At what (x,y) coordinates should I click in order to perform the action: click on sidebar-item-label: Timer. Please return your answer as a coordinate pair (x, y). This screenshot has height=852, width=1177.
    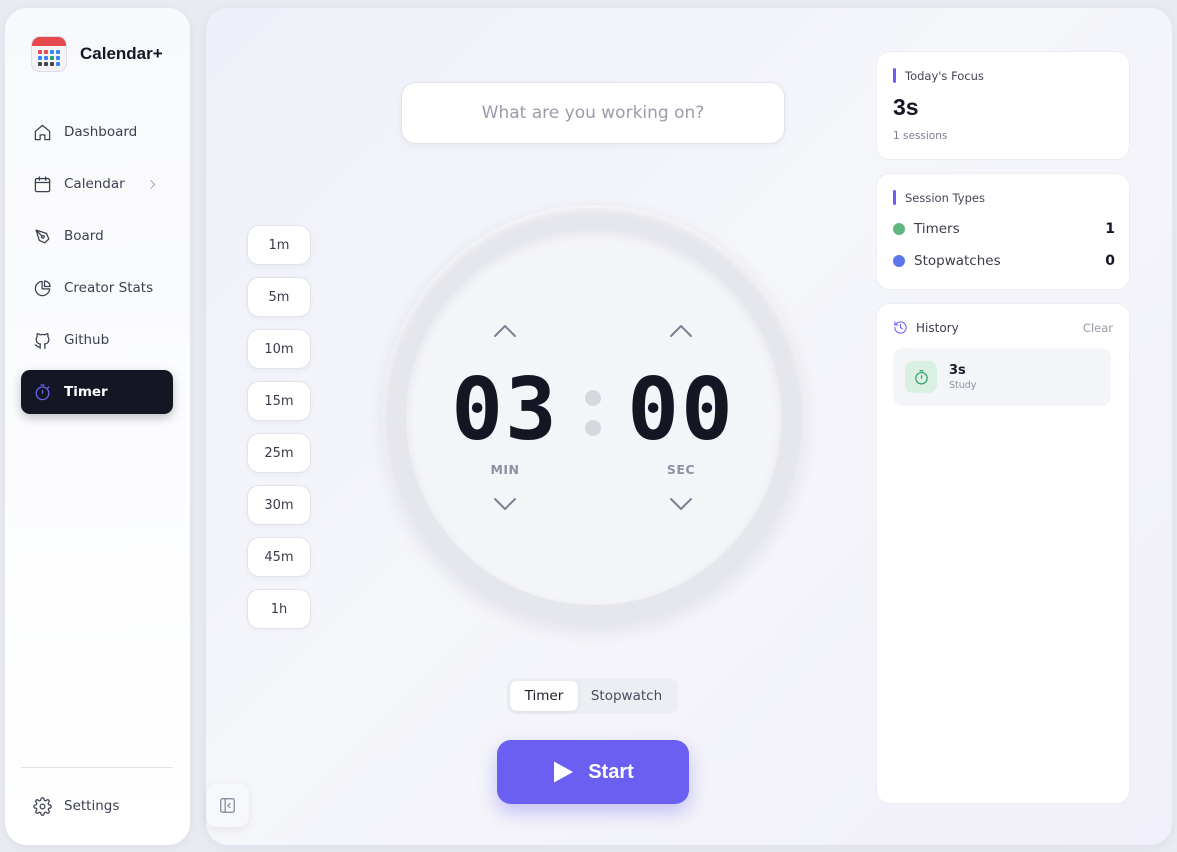
    Looking at the image, I should click on (86, 392).